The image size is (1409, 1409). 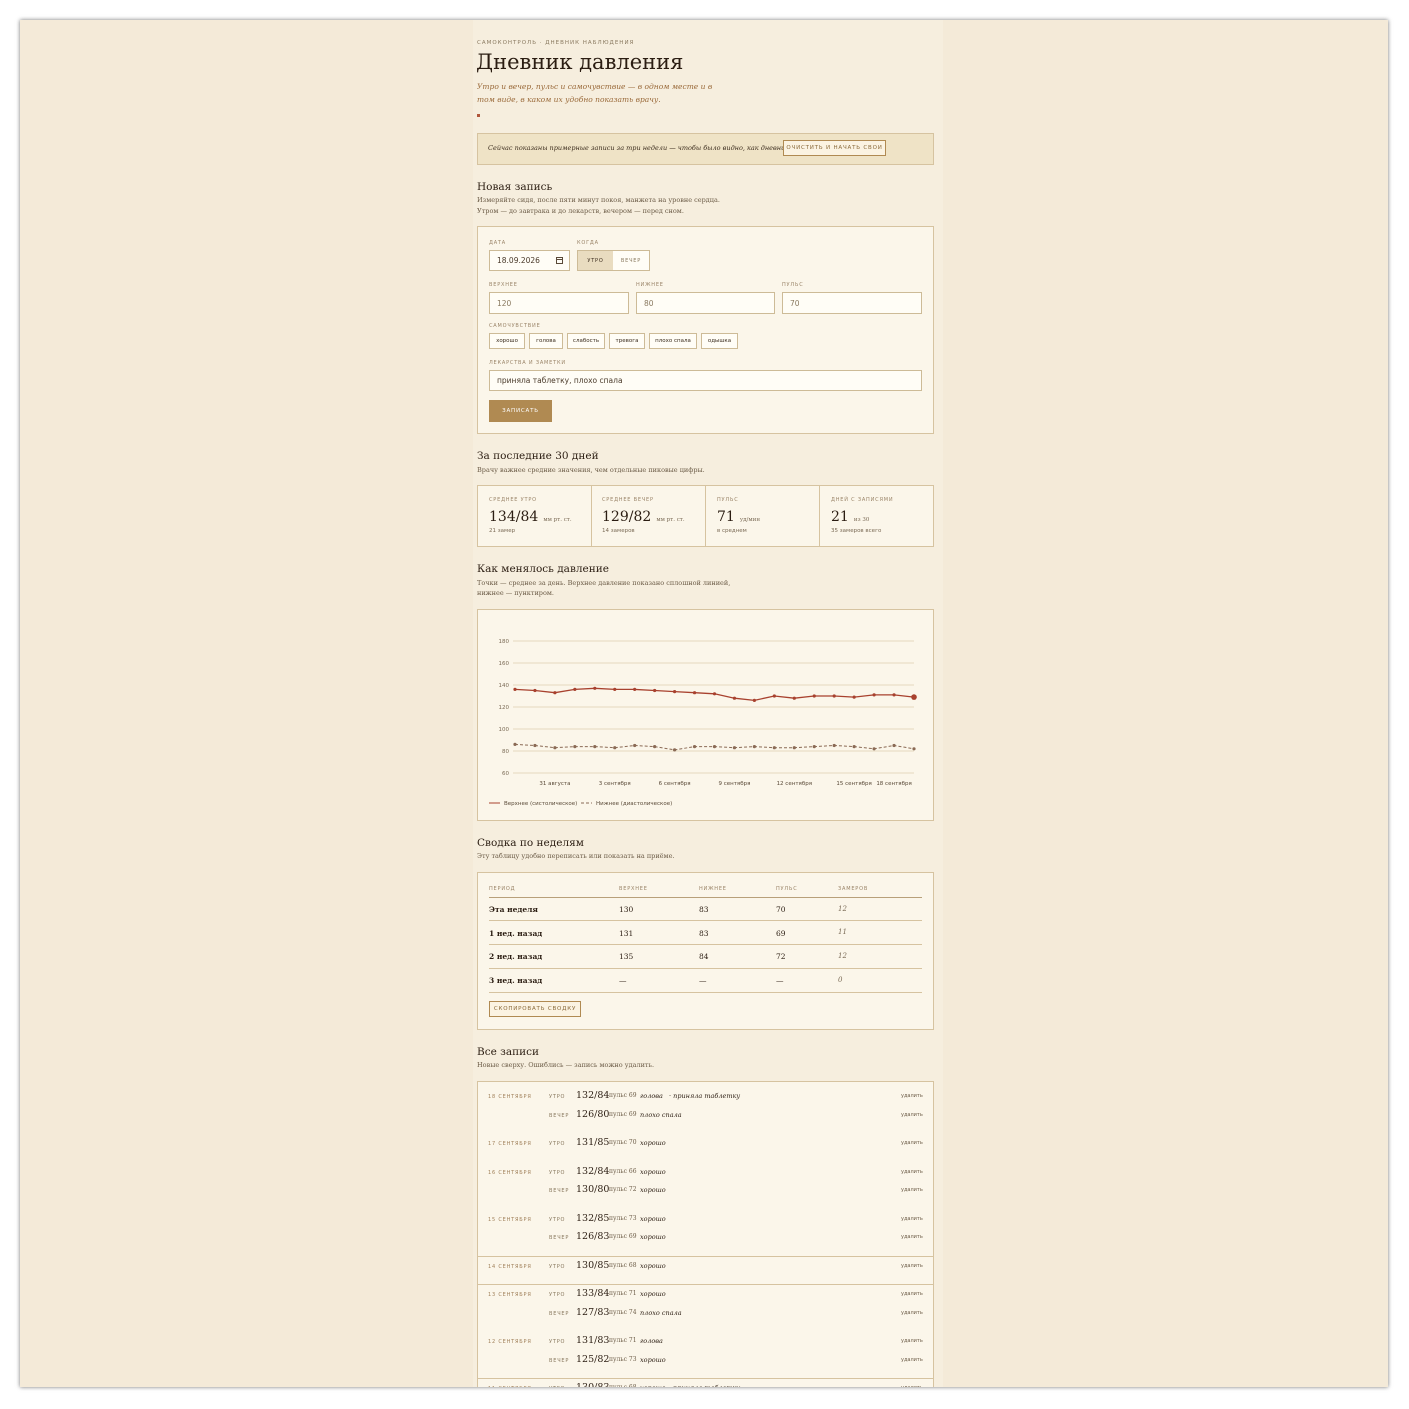 What do you see at coordinates (559, 260) in the screenshot?
I see `calendar-icon` at bounding box center [559, 260].